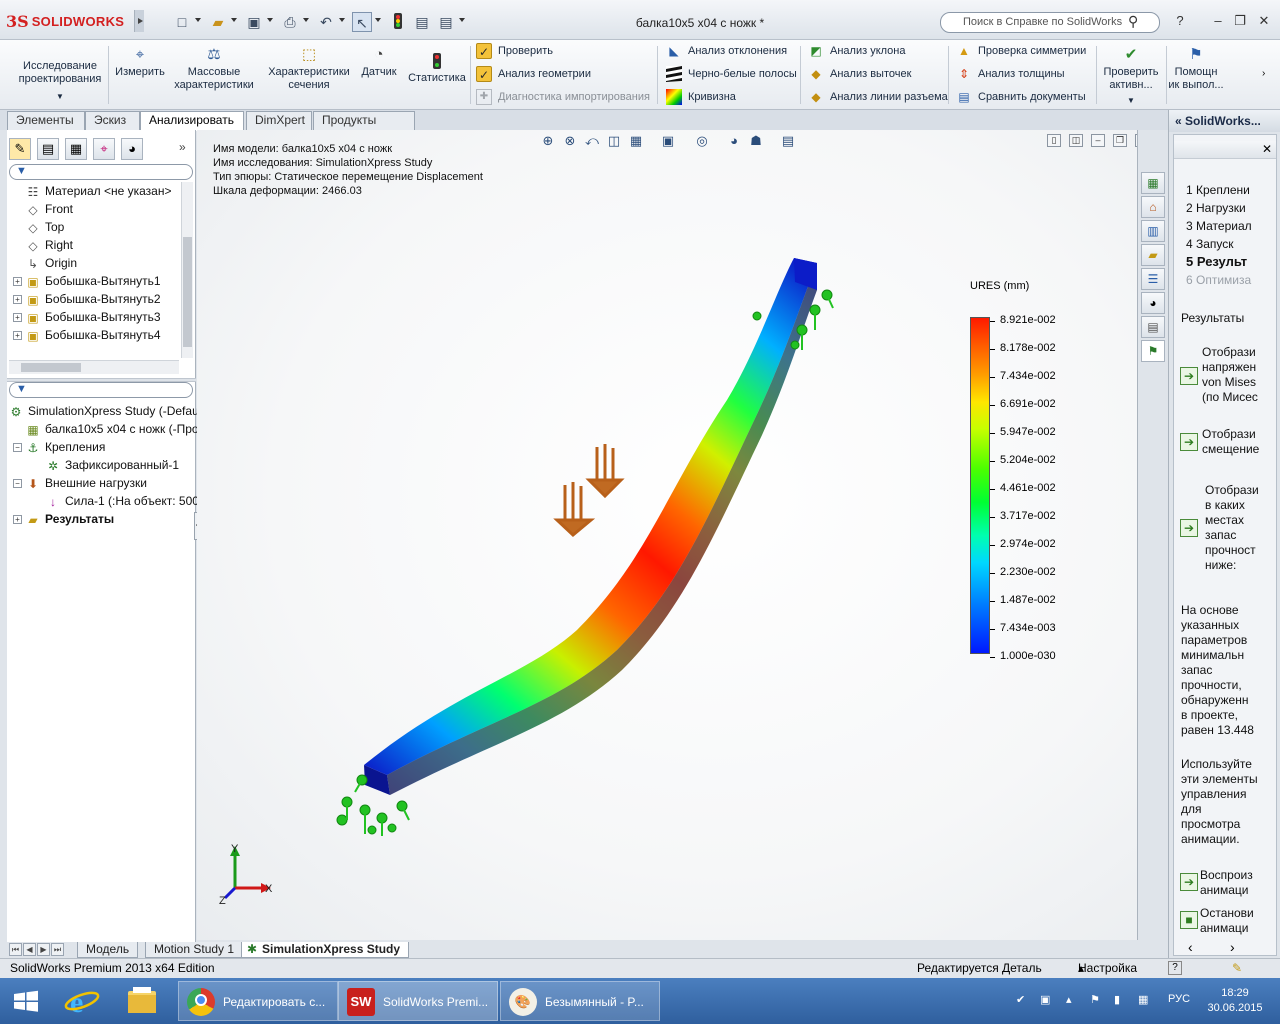 The image size is (1280, 1024). What do you see at coordinates (94, 367) in the screenshot?
I see `tree-horizontal-scrollbar` at bounding box center [94, 367].